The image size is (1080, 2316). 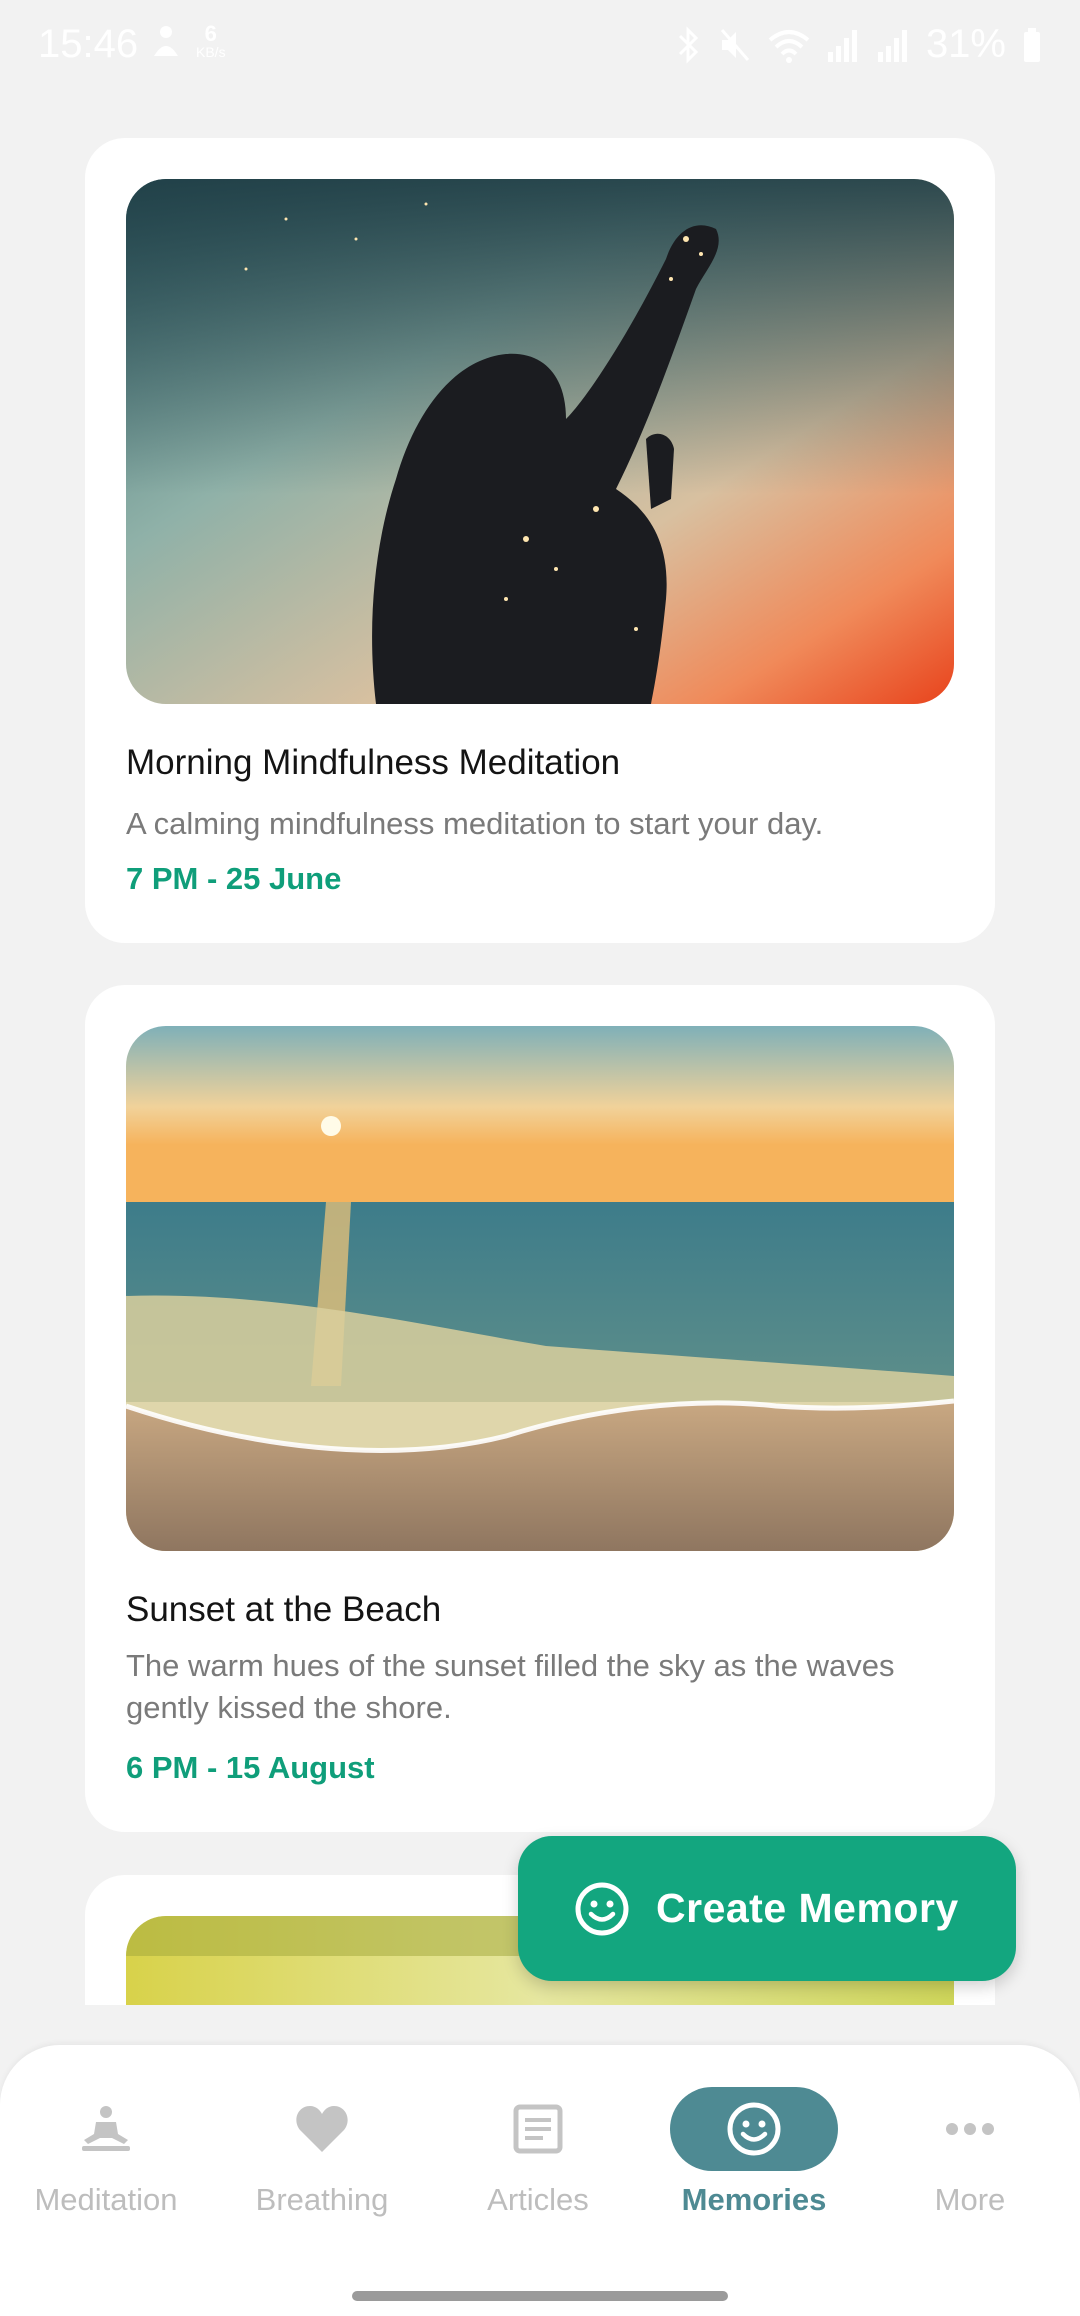 What do you see at coordinates (538, 2199) in the screenshot?
I see `nav-label: Articles` at bounding box center [538, 2199].